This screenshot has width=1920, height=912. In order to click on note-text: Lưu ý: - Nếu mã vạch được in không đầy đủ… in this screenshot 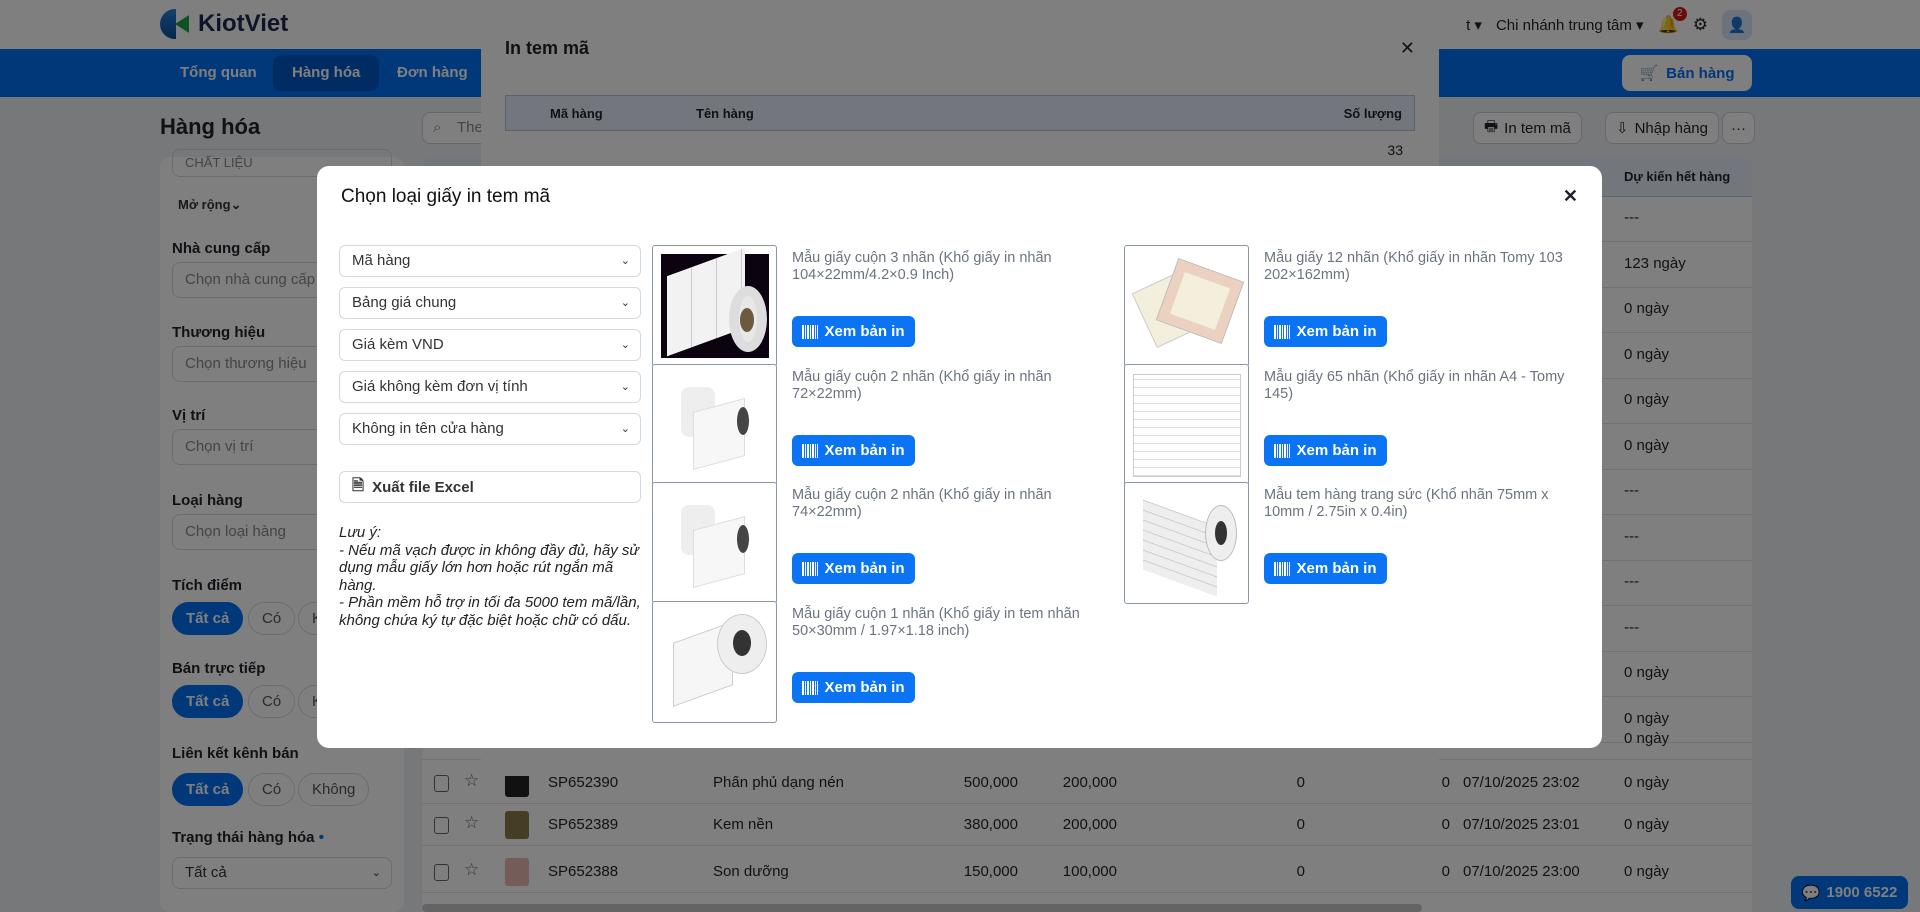, I will do `click(490, 576)`.